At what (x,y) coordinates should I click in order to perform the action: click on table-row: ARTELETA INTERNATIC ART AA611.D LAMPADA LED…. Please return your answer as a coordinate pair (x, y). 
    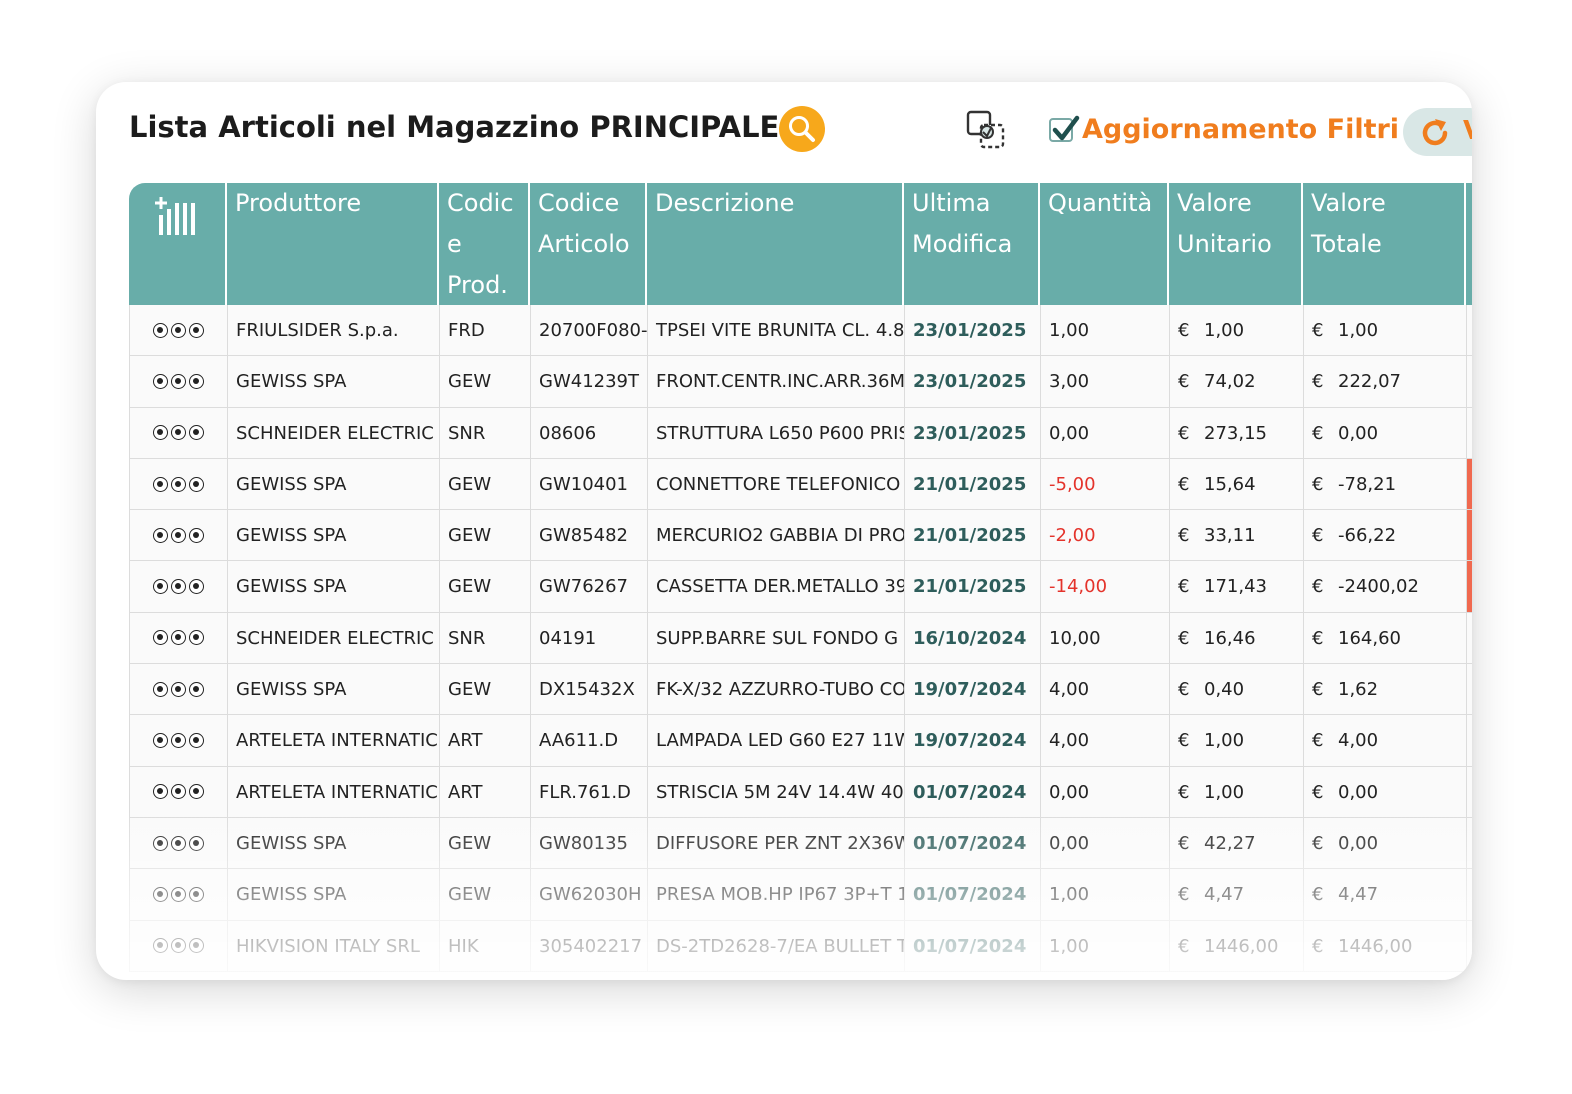
    Looking at the image, I should click on (800, 741).